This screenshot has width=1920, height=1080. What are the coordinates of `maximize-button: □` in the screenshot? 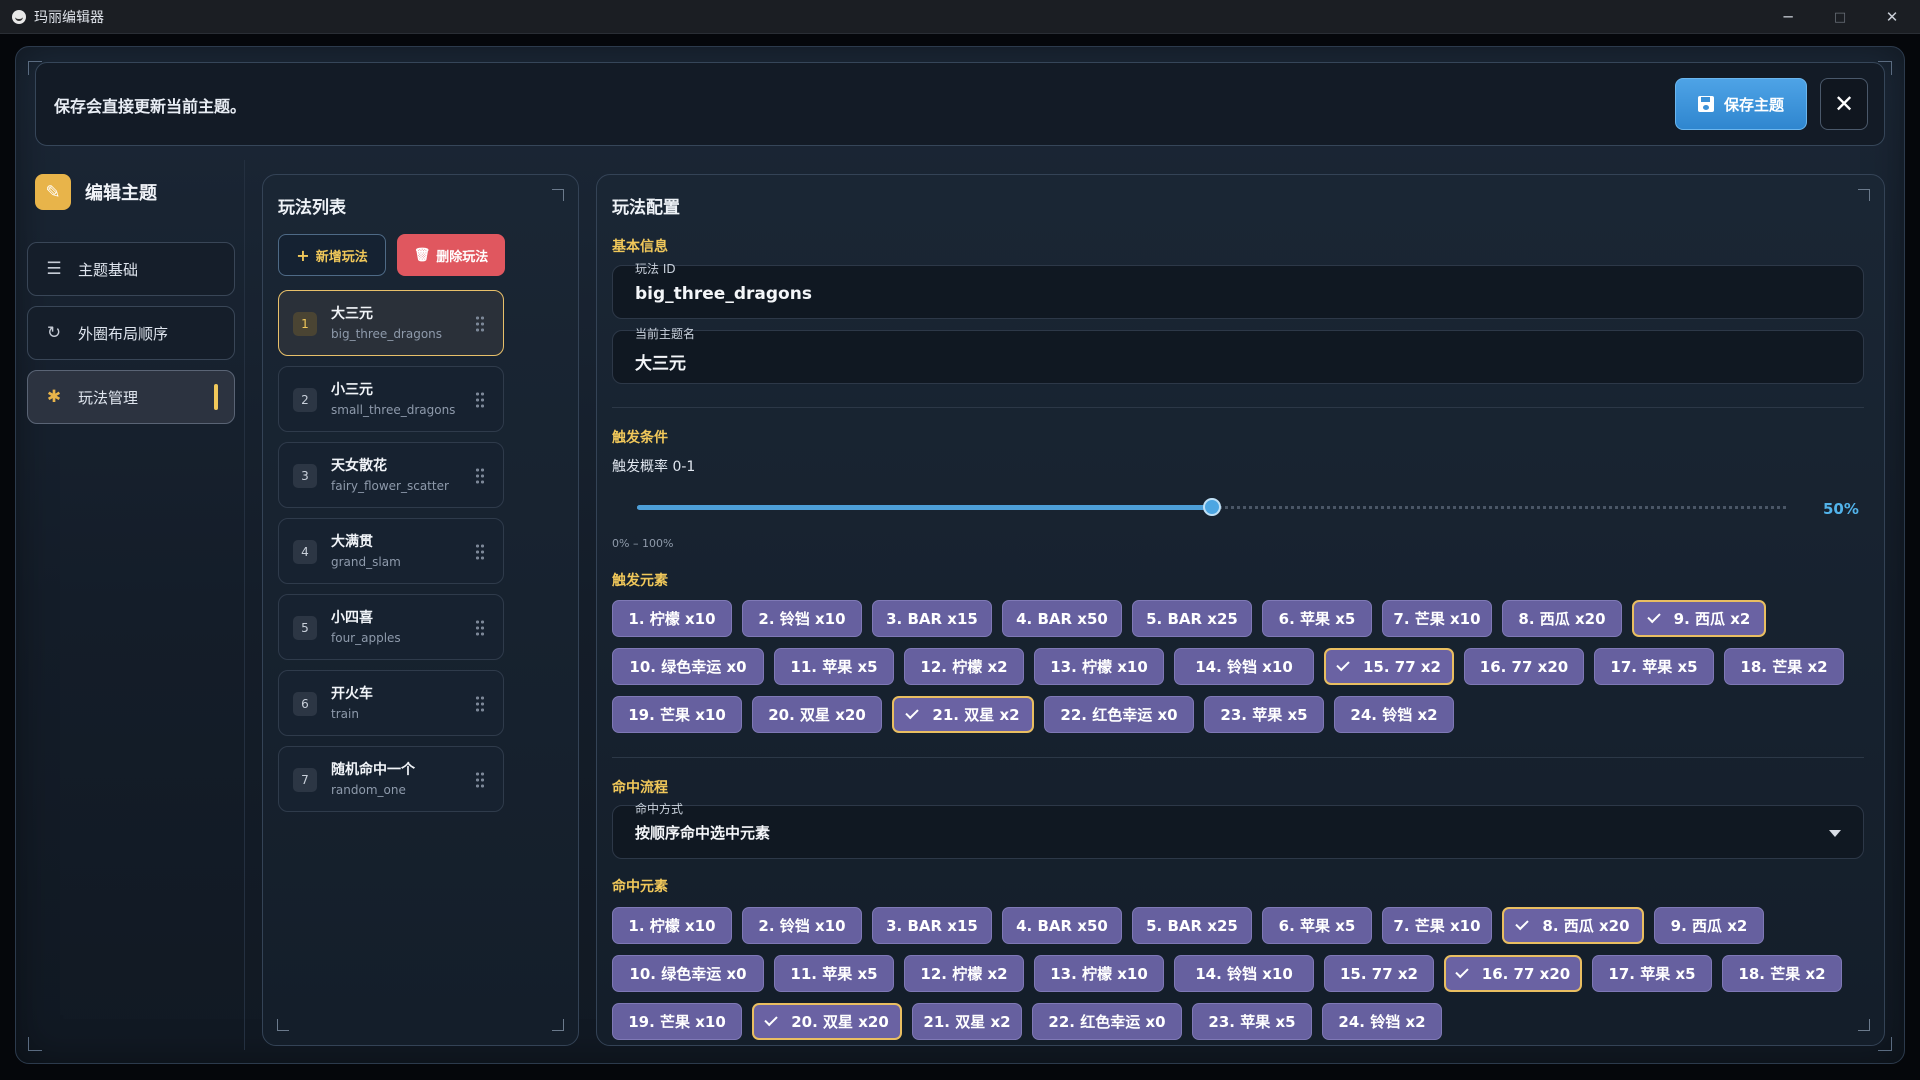 It's located at (1840, 17).